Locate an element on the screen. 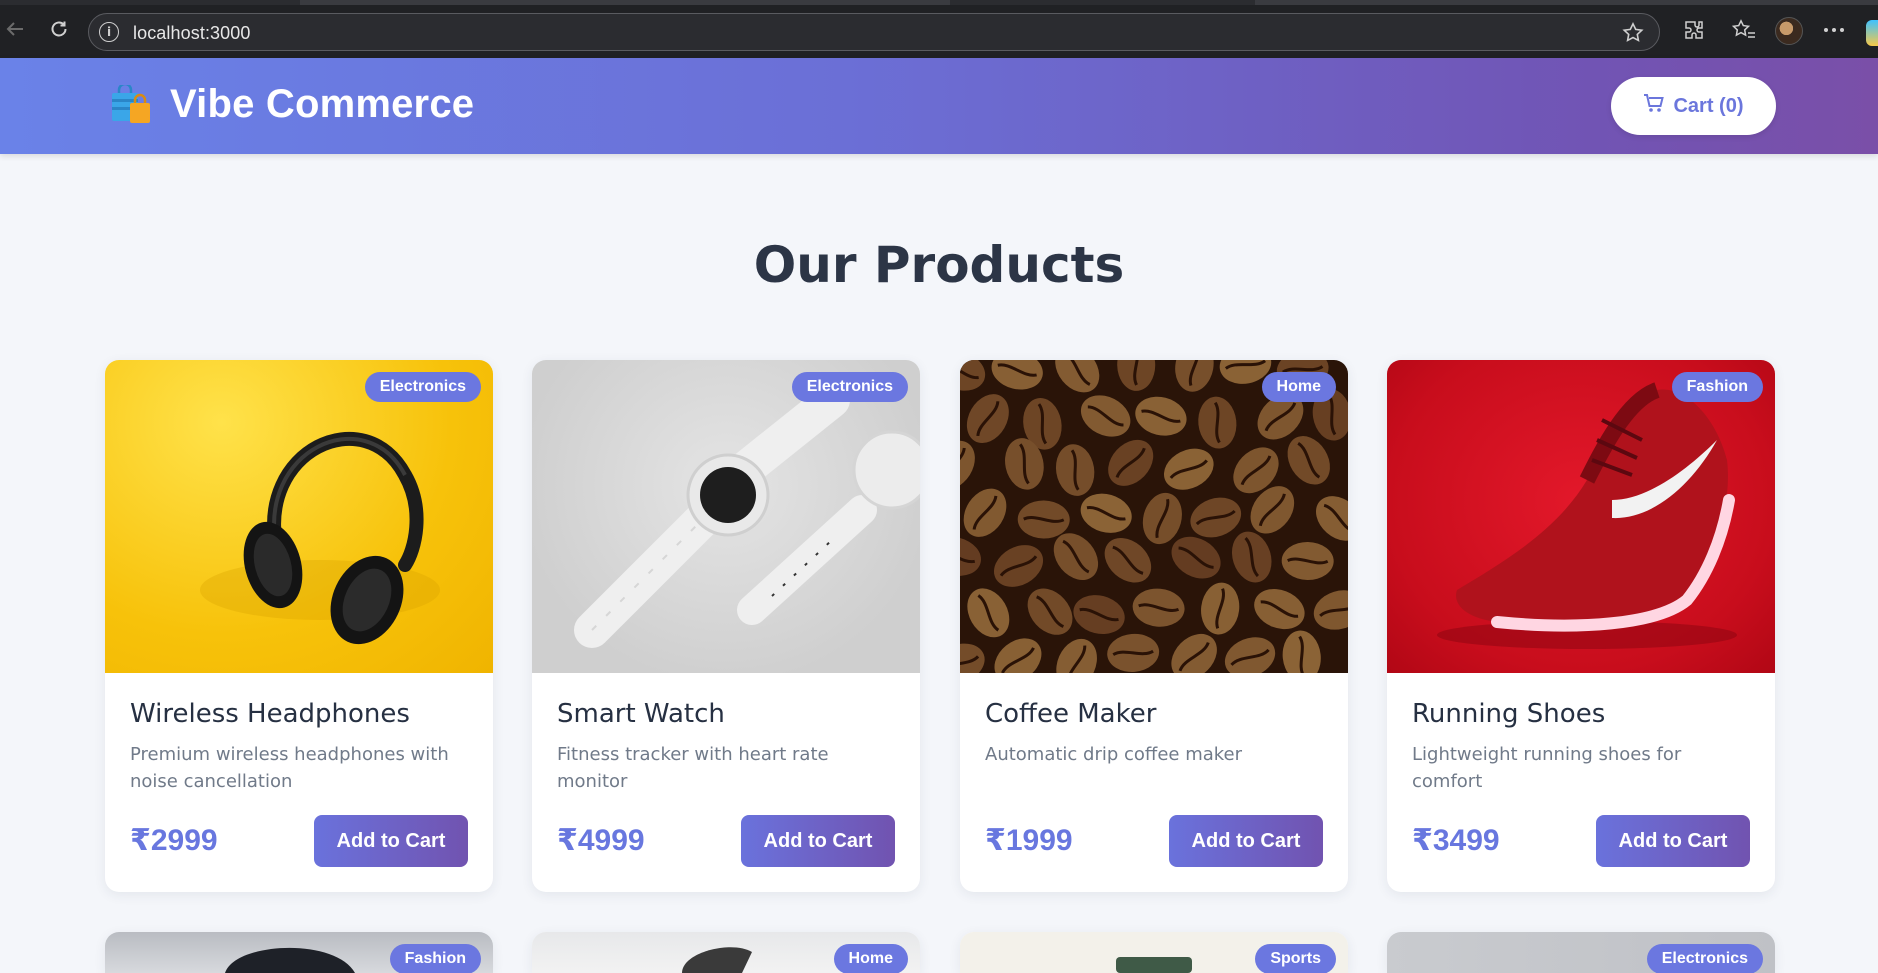 The image size is (1878, 973). product-card: Sports is located at coordinates (1154, 952).